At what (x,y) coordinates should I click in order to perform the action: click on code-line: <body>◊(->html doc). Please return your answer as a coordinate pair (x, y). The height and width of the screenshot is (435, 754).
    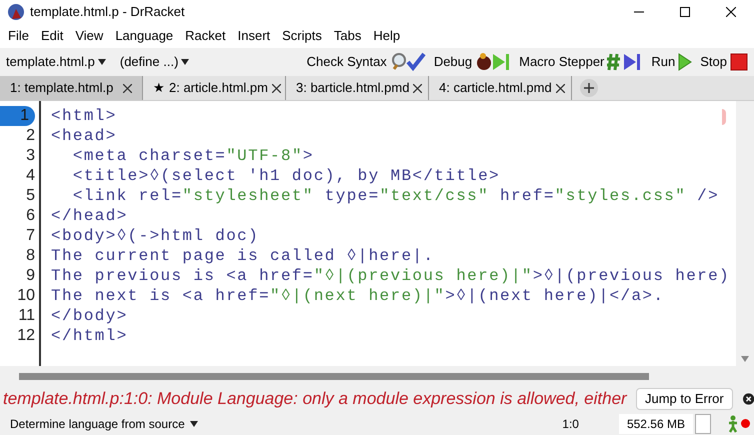
    Looking at the image, I should click on (155, 236).